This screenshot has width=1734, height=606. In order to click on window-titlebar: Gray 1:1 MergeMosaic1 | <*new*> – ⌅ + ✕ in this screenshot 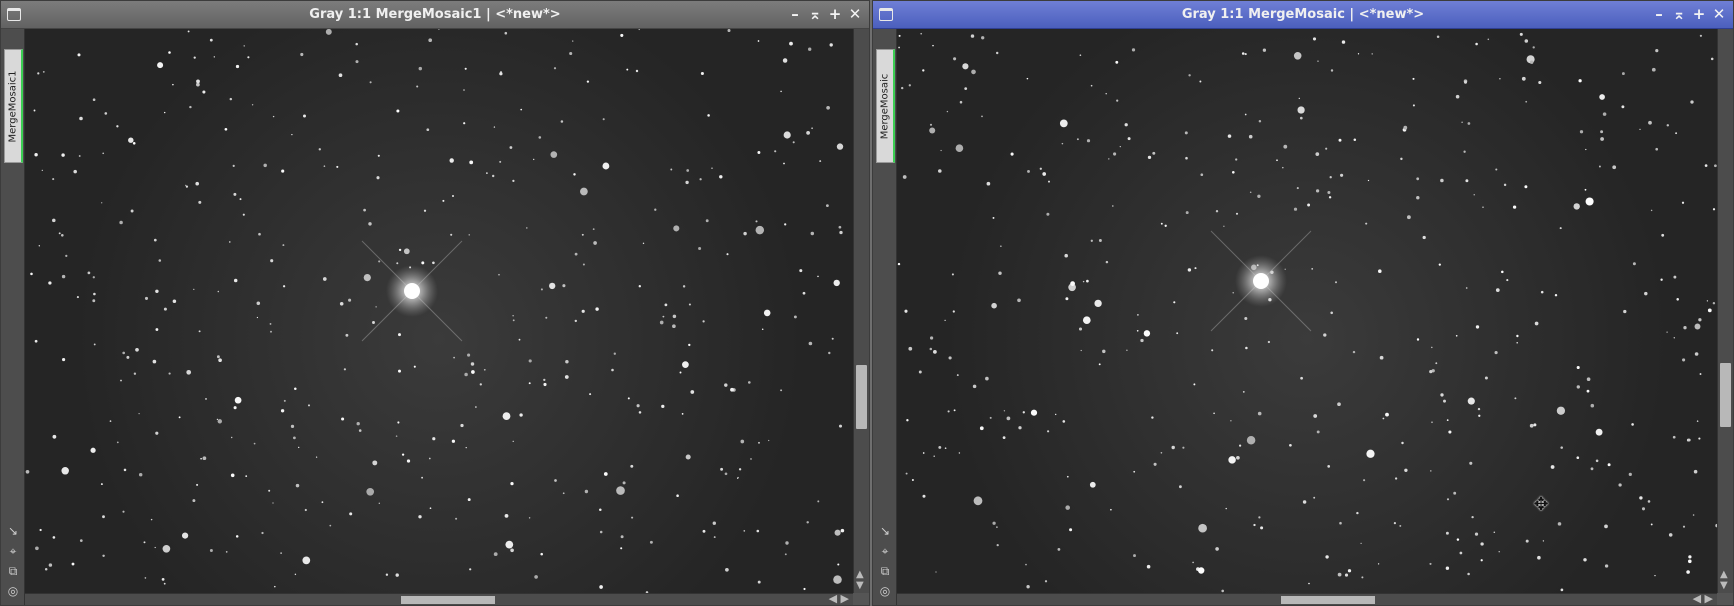, I will do `click(435, 15)`.